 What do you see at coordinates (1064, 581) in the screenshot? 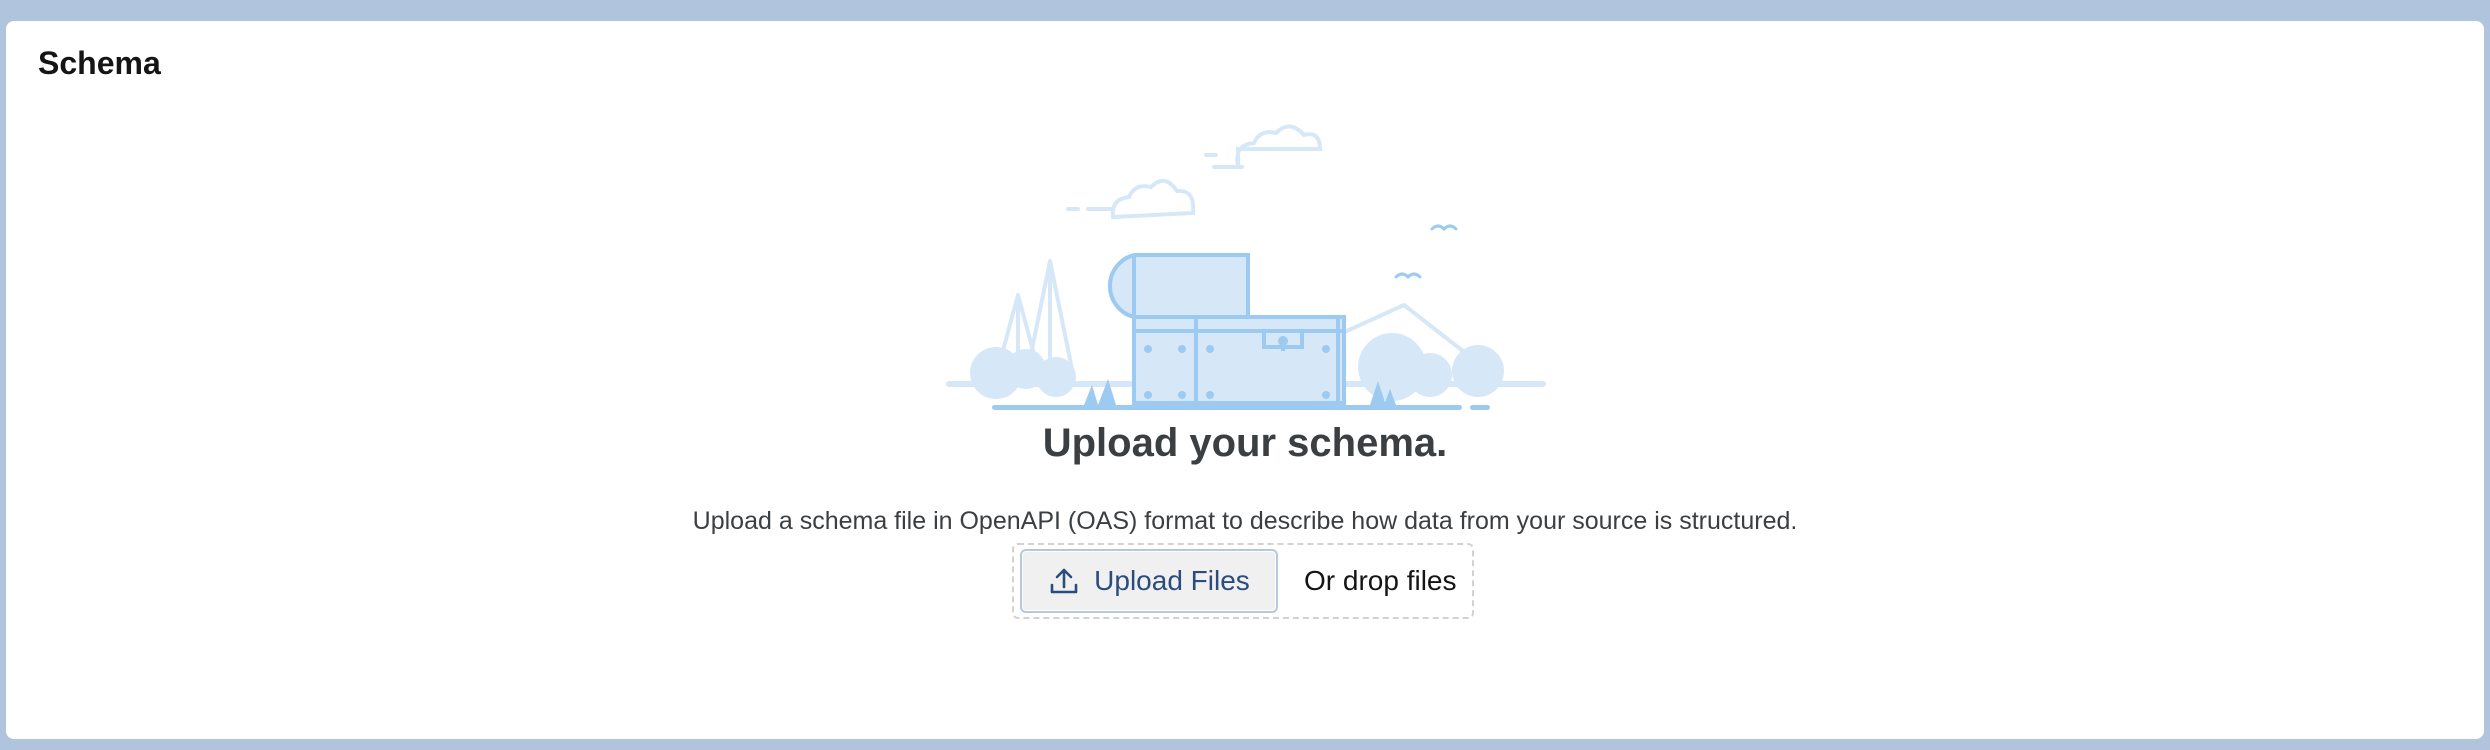
I see `upload-icon` at bounding box center [1064, 581].